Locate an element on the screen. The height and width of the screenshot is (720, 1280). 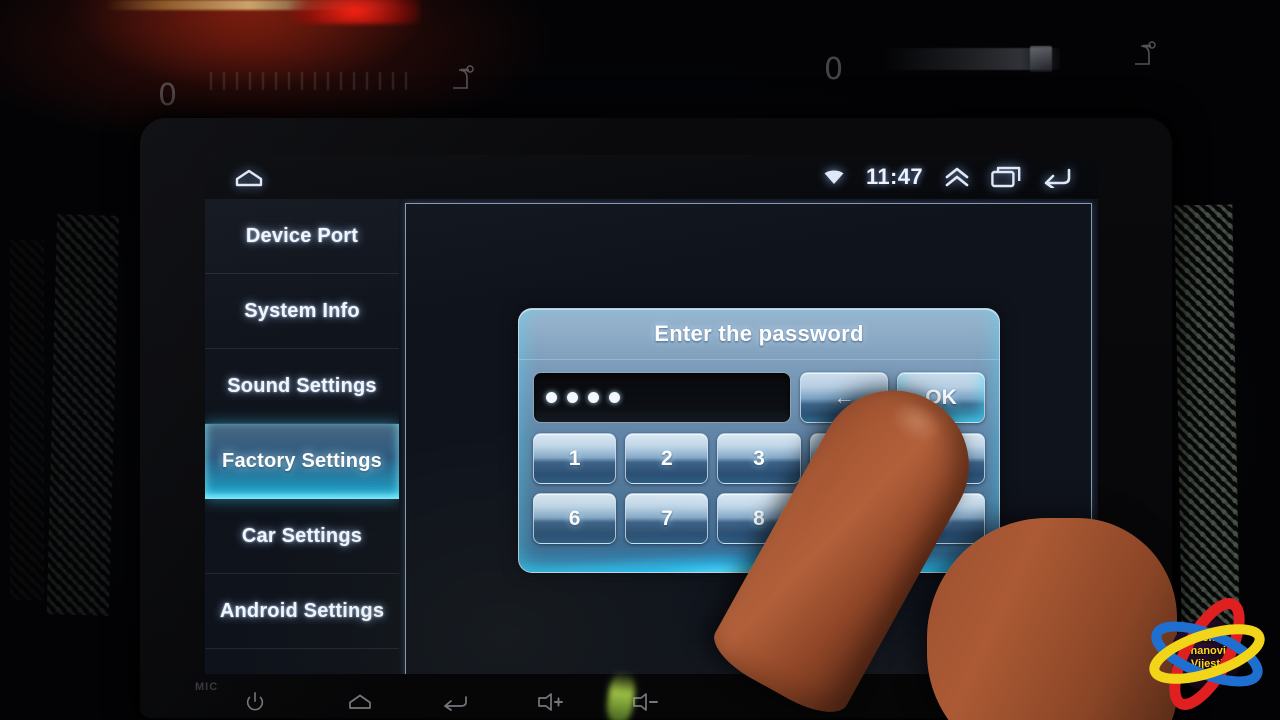
password-entry-row: ← OK is located at coordinates (759, 397).